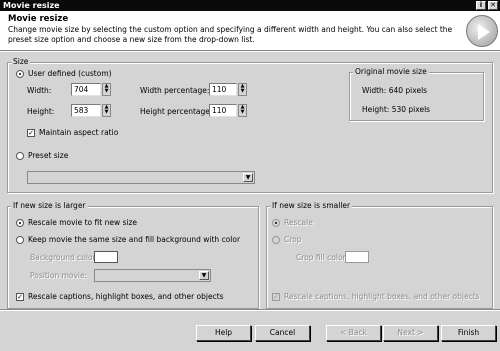  I want to click on height-percentage-input: 110, so click(223, 110).